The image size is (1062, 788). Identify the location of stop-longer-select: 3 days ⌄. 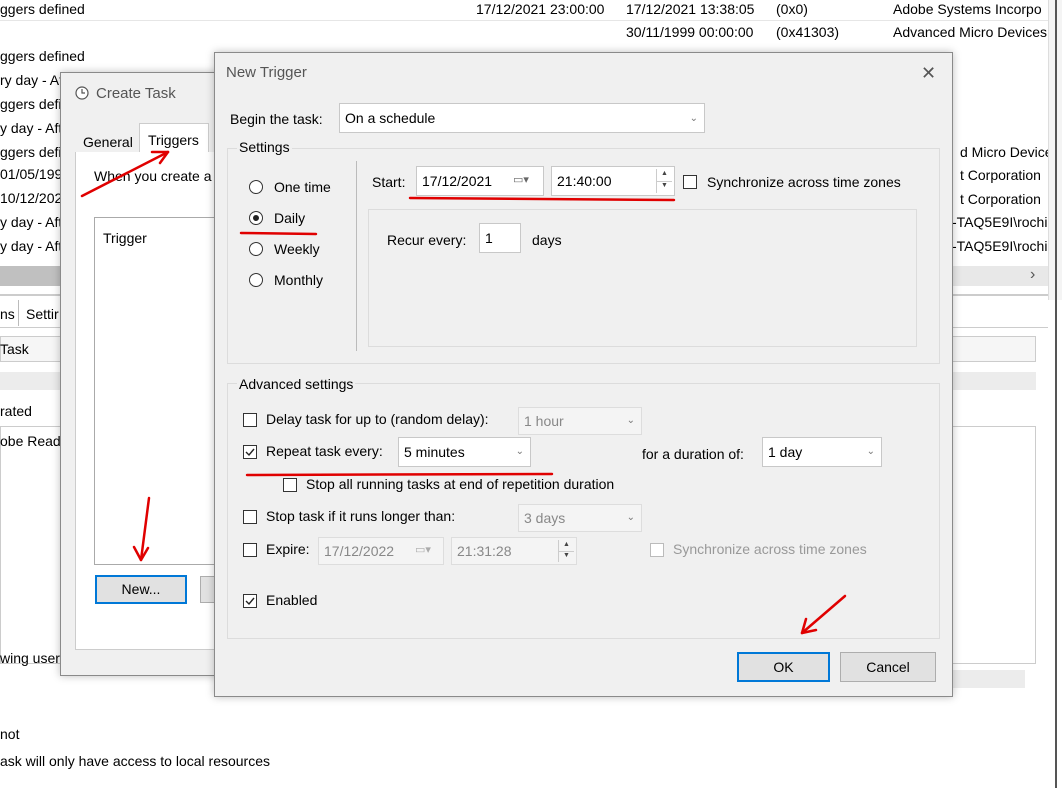
(580, 518).